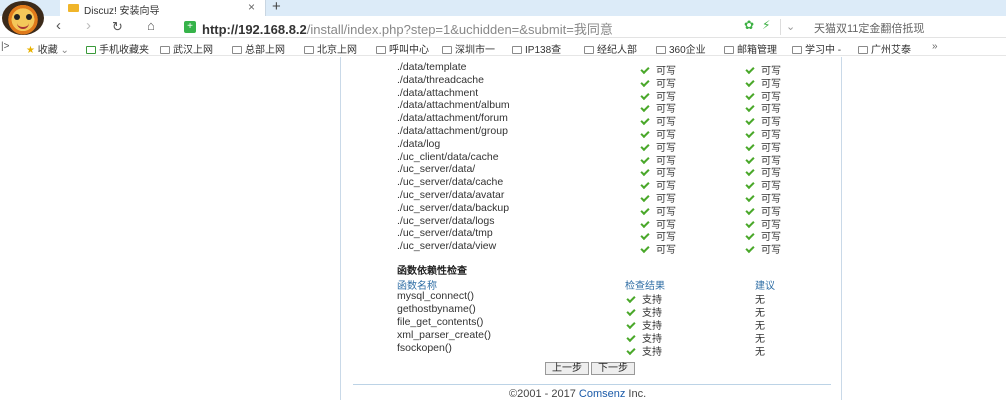  What do you see at coordinates (117, 27) in the screenshot?
I see `refresh-icon: ↻` at bounding box center [117, 27].